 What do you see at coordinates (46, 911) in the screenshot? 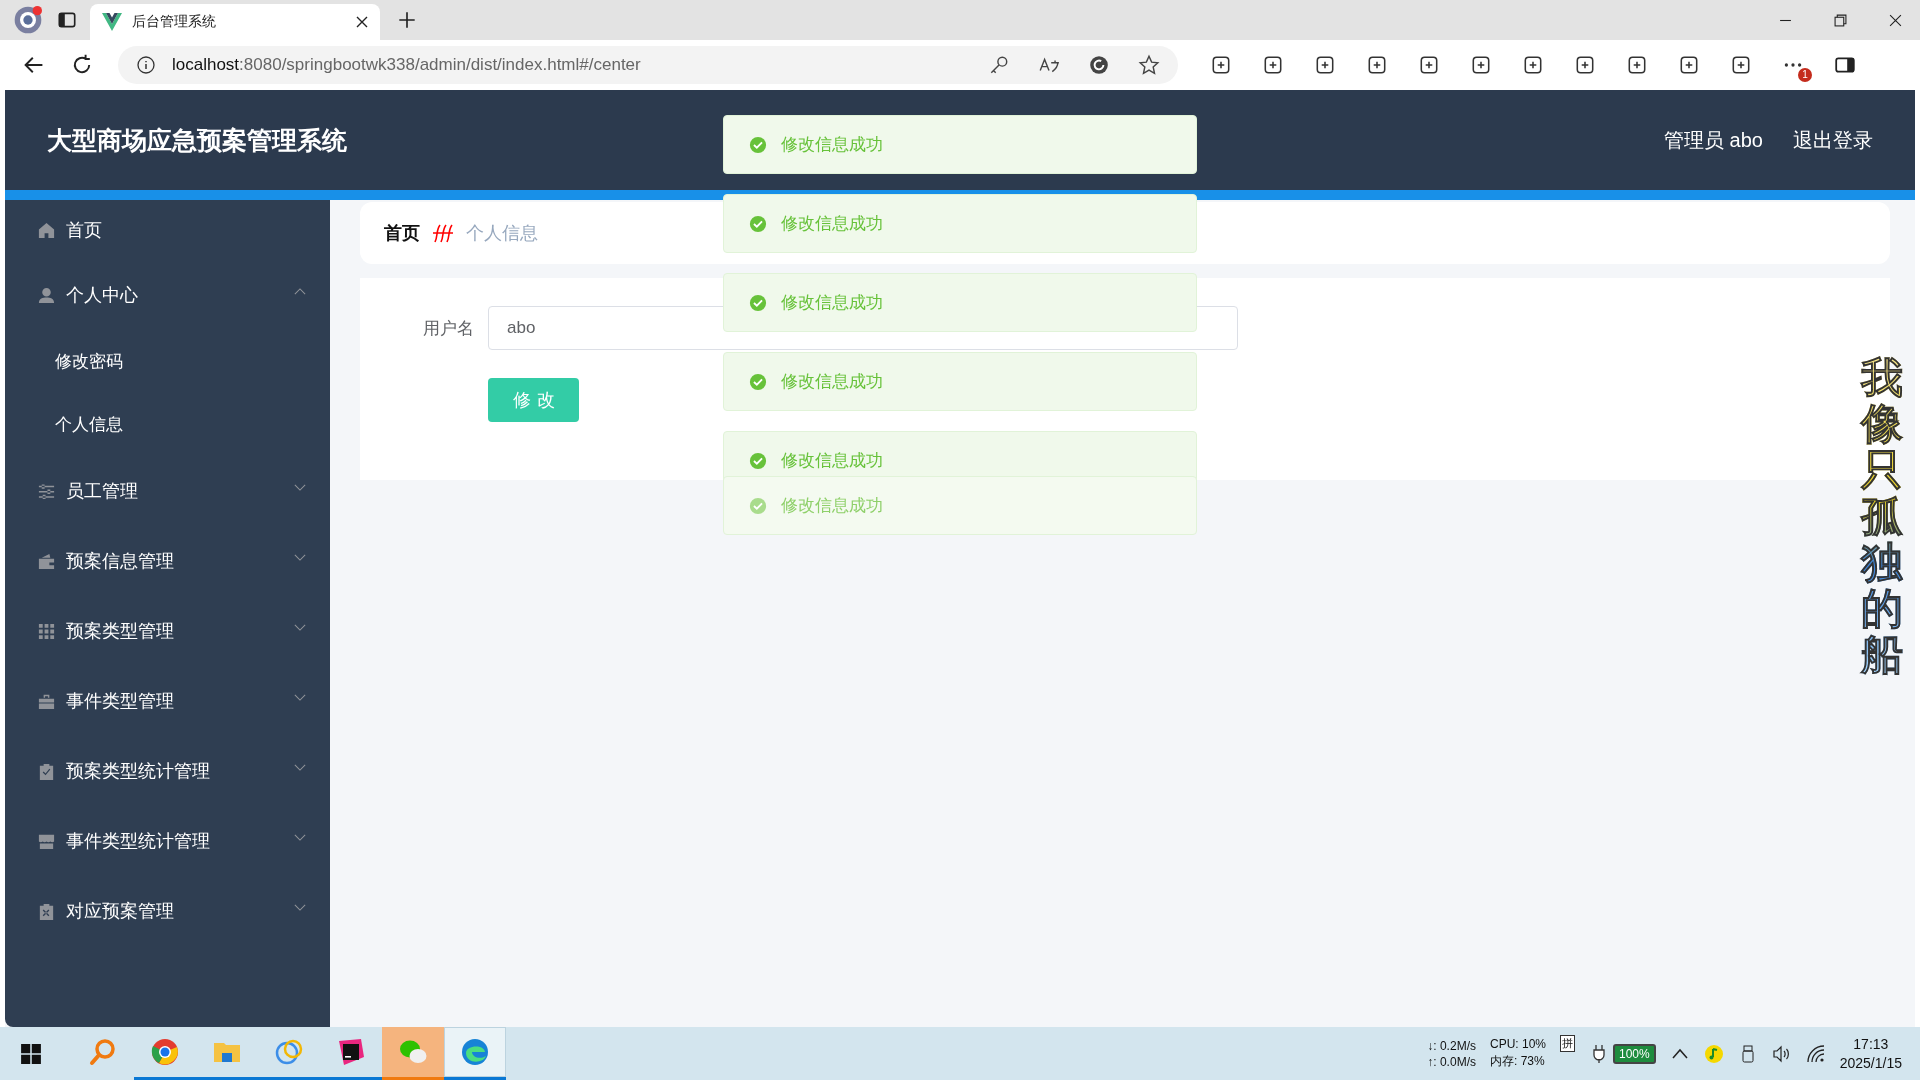
I see `clipboard-x-icon` at bounding box center [46, 911].